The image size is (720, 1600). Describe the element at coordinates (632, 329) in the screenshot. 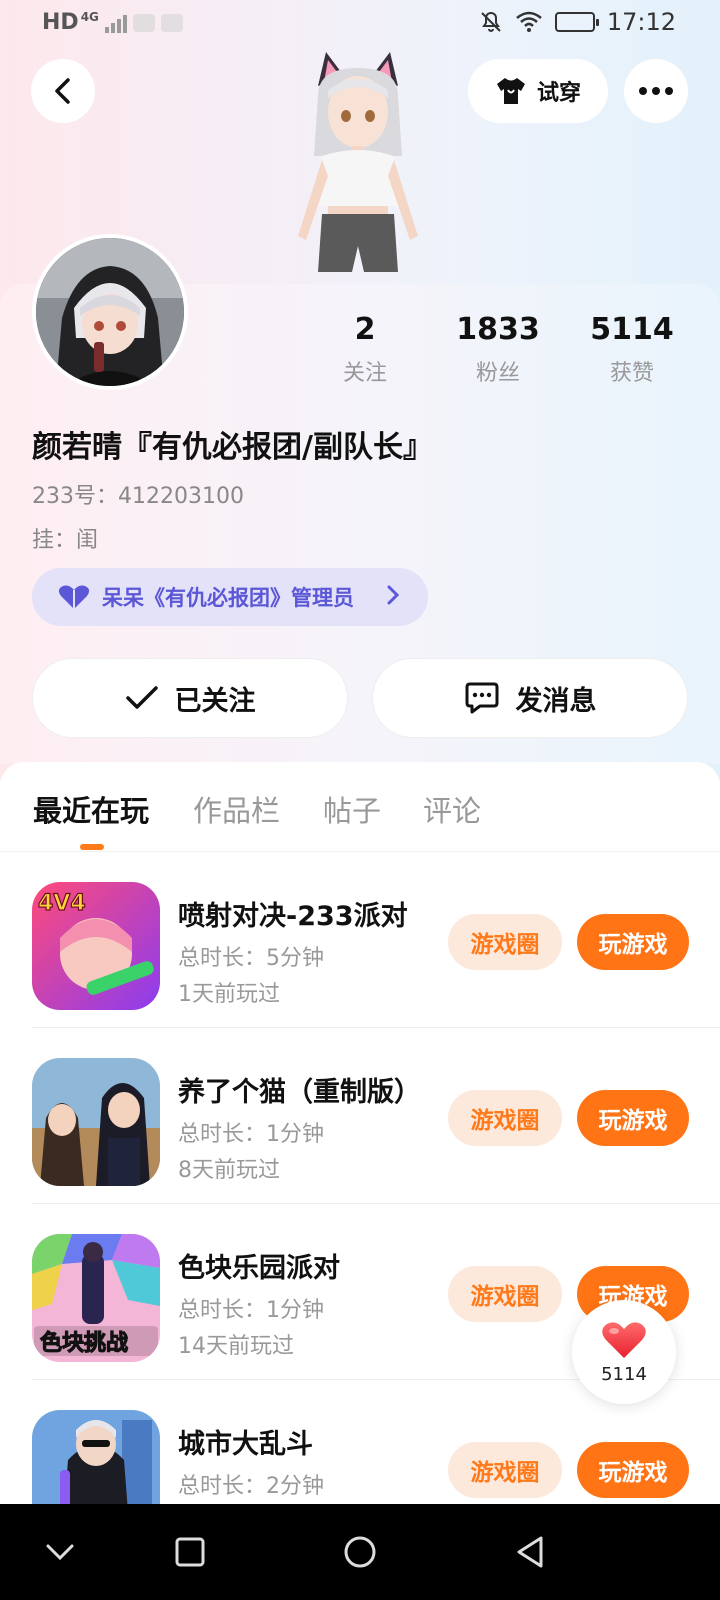

I see `likes-count: 5114` at that location.